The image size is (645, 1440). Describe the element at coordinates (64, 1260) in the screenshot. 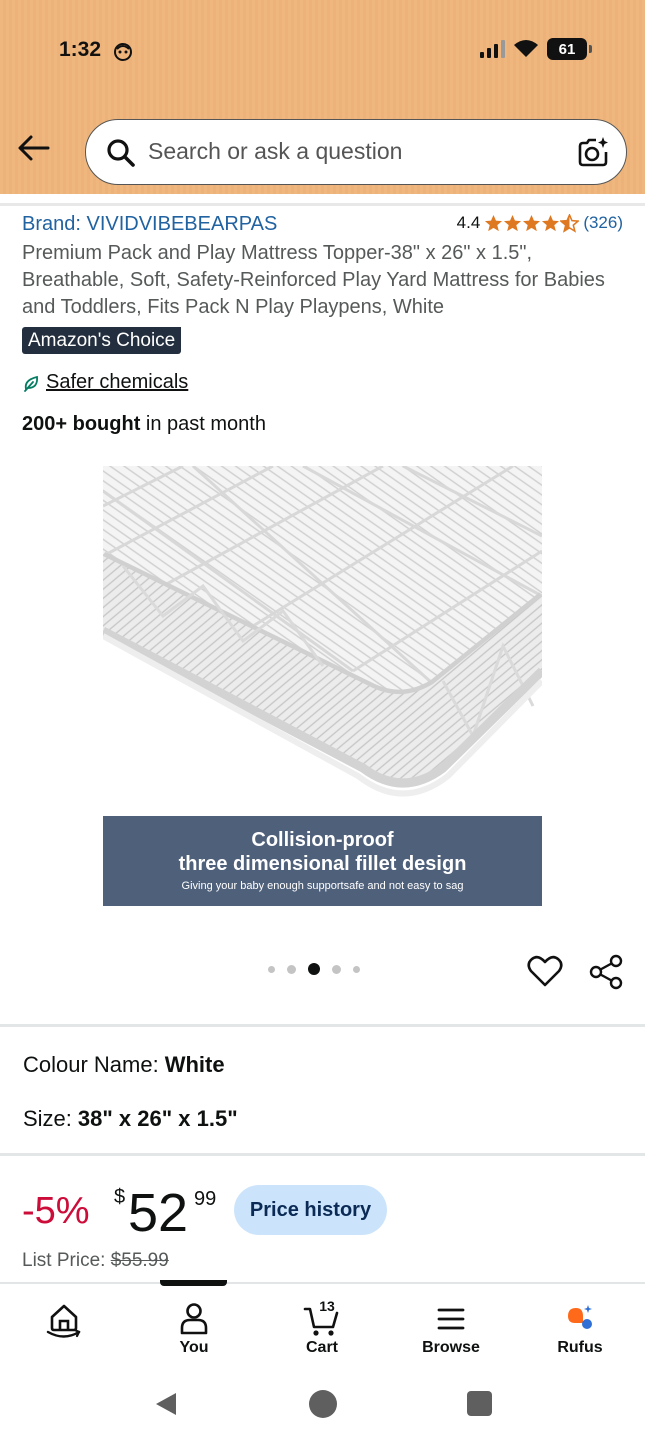

I see `list-price-label: List Price:` at that location.